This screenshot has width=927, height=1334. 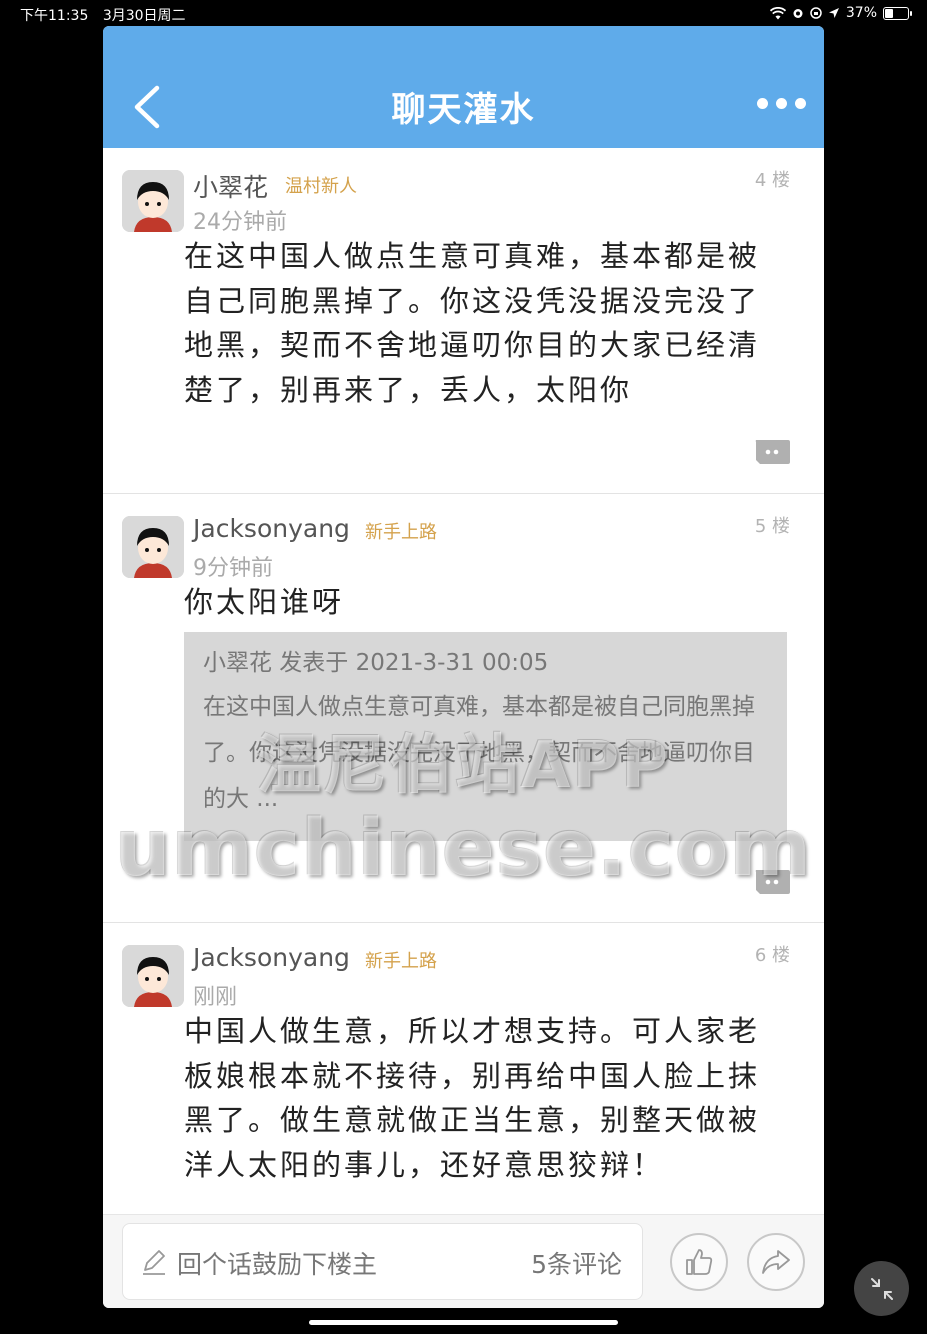 I want to click on comment-placeholder: 回个话鼓励下楼主, so click(x=277, y=1264).